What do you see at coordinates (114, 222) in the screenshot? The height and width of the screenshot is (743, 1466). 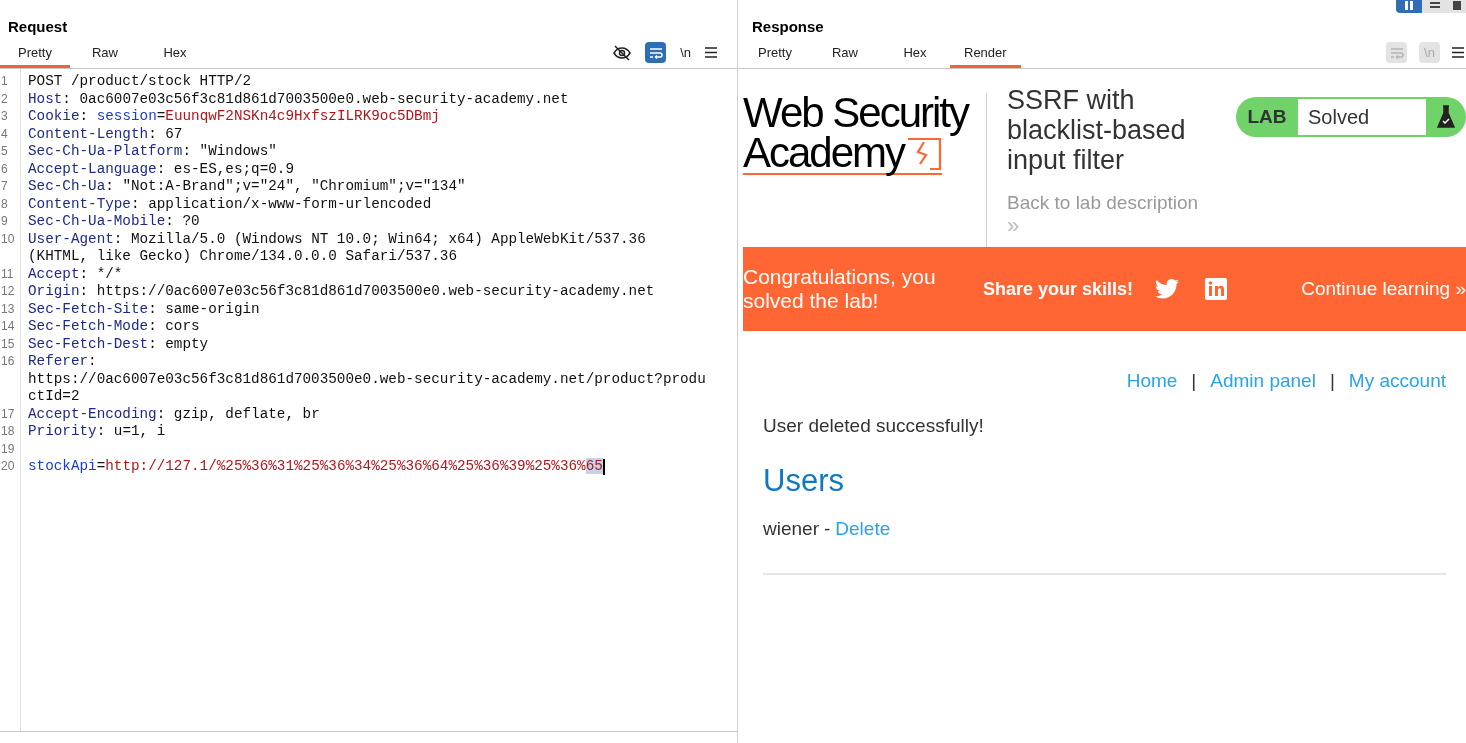 I see `code-line: Sec-Ch-Ua-Mobile: ?0` at bounding box center [114, 222].